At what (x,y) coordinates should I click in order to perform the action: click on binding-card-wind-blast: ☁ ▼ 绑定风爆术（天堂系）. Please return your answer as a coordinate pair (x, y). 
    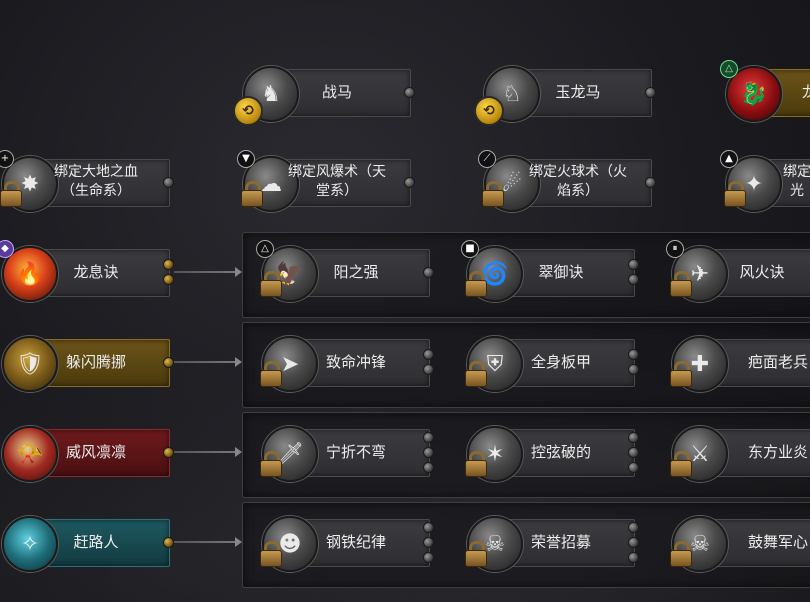
    Looking at the image, I should click on (326, 181).